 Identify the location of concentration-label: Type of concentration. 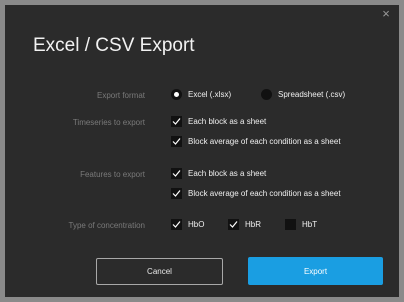
(107, 225).